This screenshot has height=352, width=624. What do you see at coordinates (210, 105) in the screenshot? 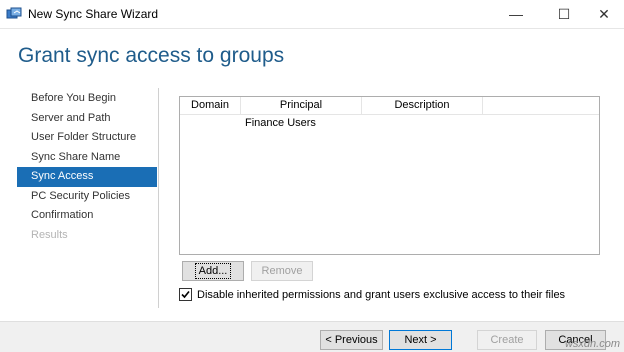
I see `column-header-domain: Domain` at bounding box center [210, 105].